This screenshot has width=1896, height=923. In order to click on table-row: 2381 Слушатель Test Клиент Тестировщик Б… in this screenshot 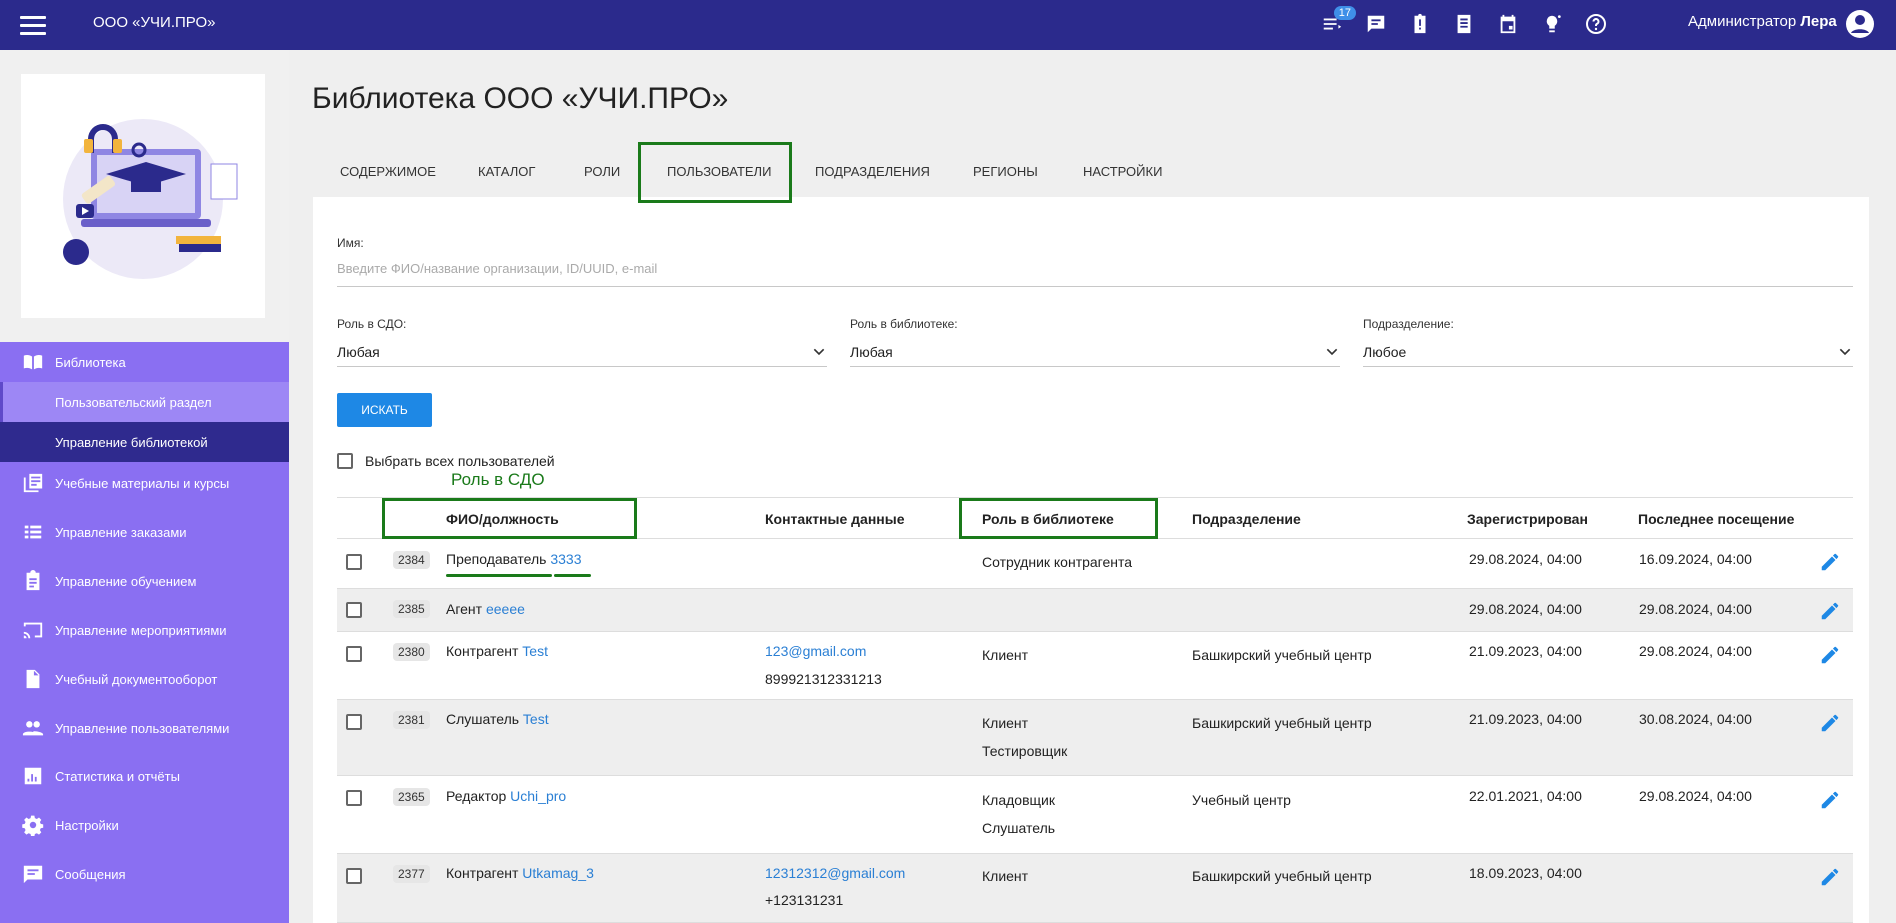, I will do `click(1095, 738)`.